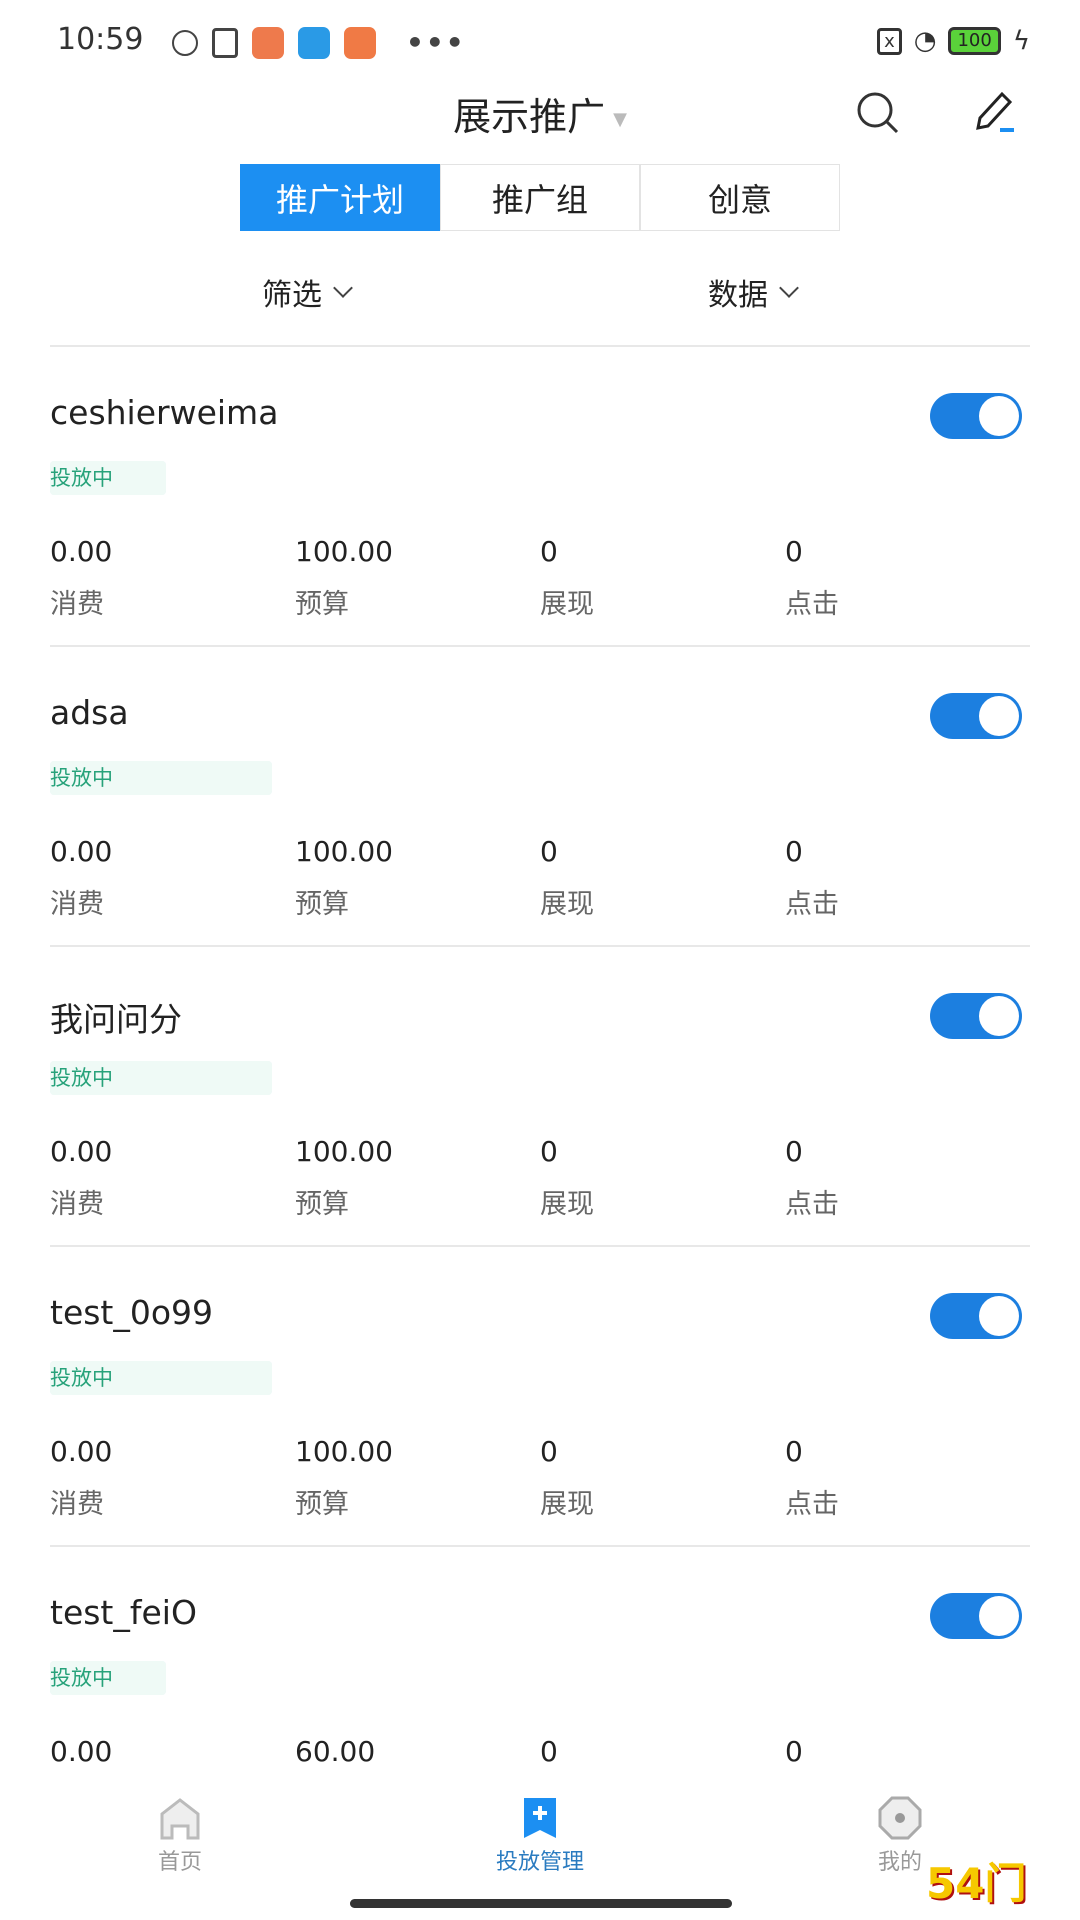 This screenshot has width=1080, height=1920. I want to click on dropdown-caret-icon: ▼, so click(620, 119).